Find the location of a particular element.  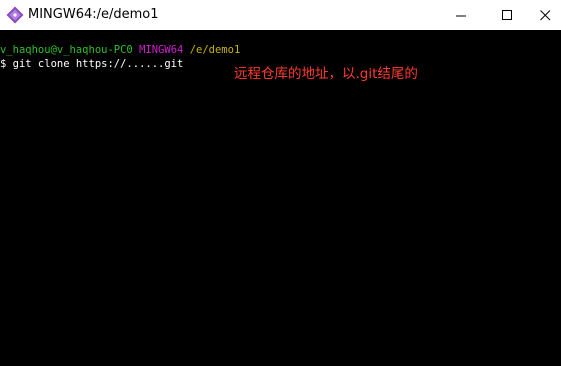

maximize-icon is located at coordinates (507, 15).